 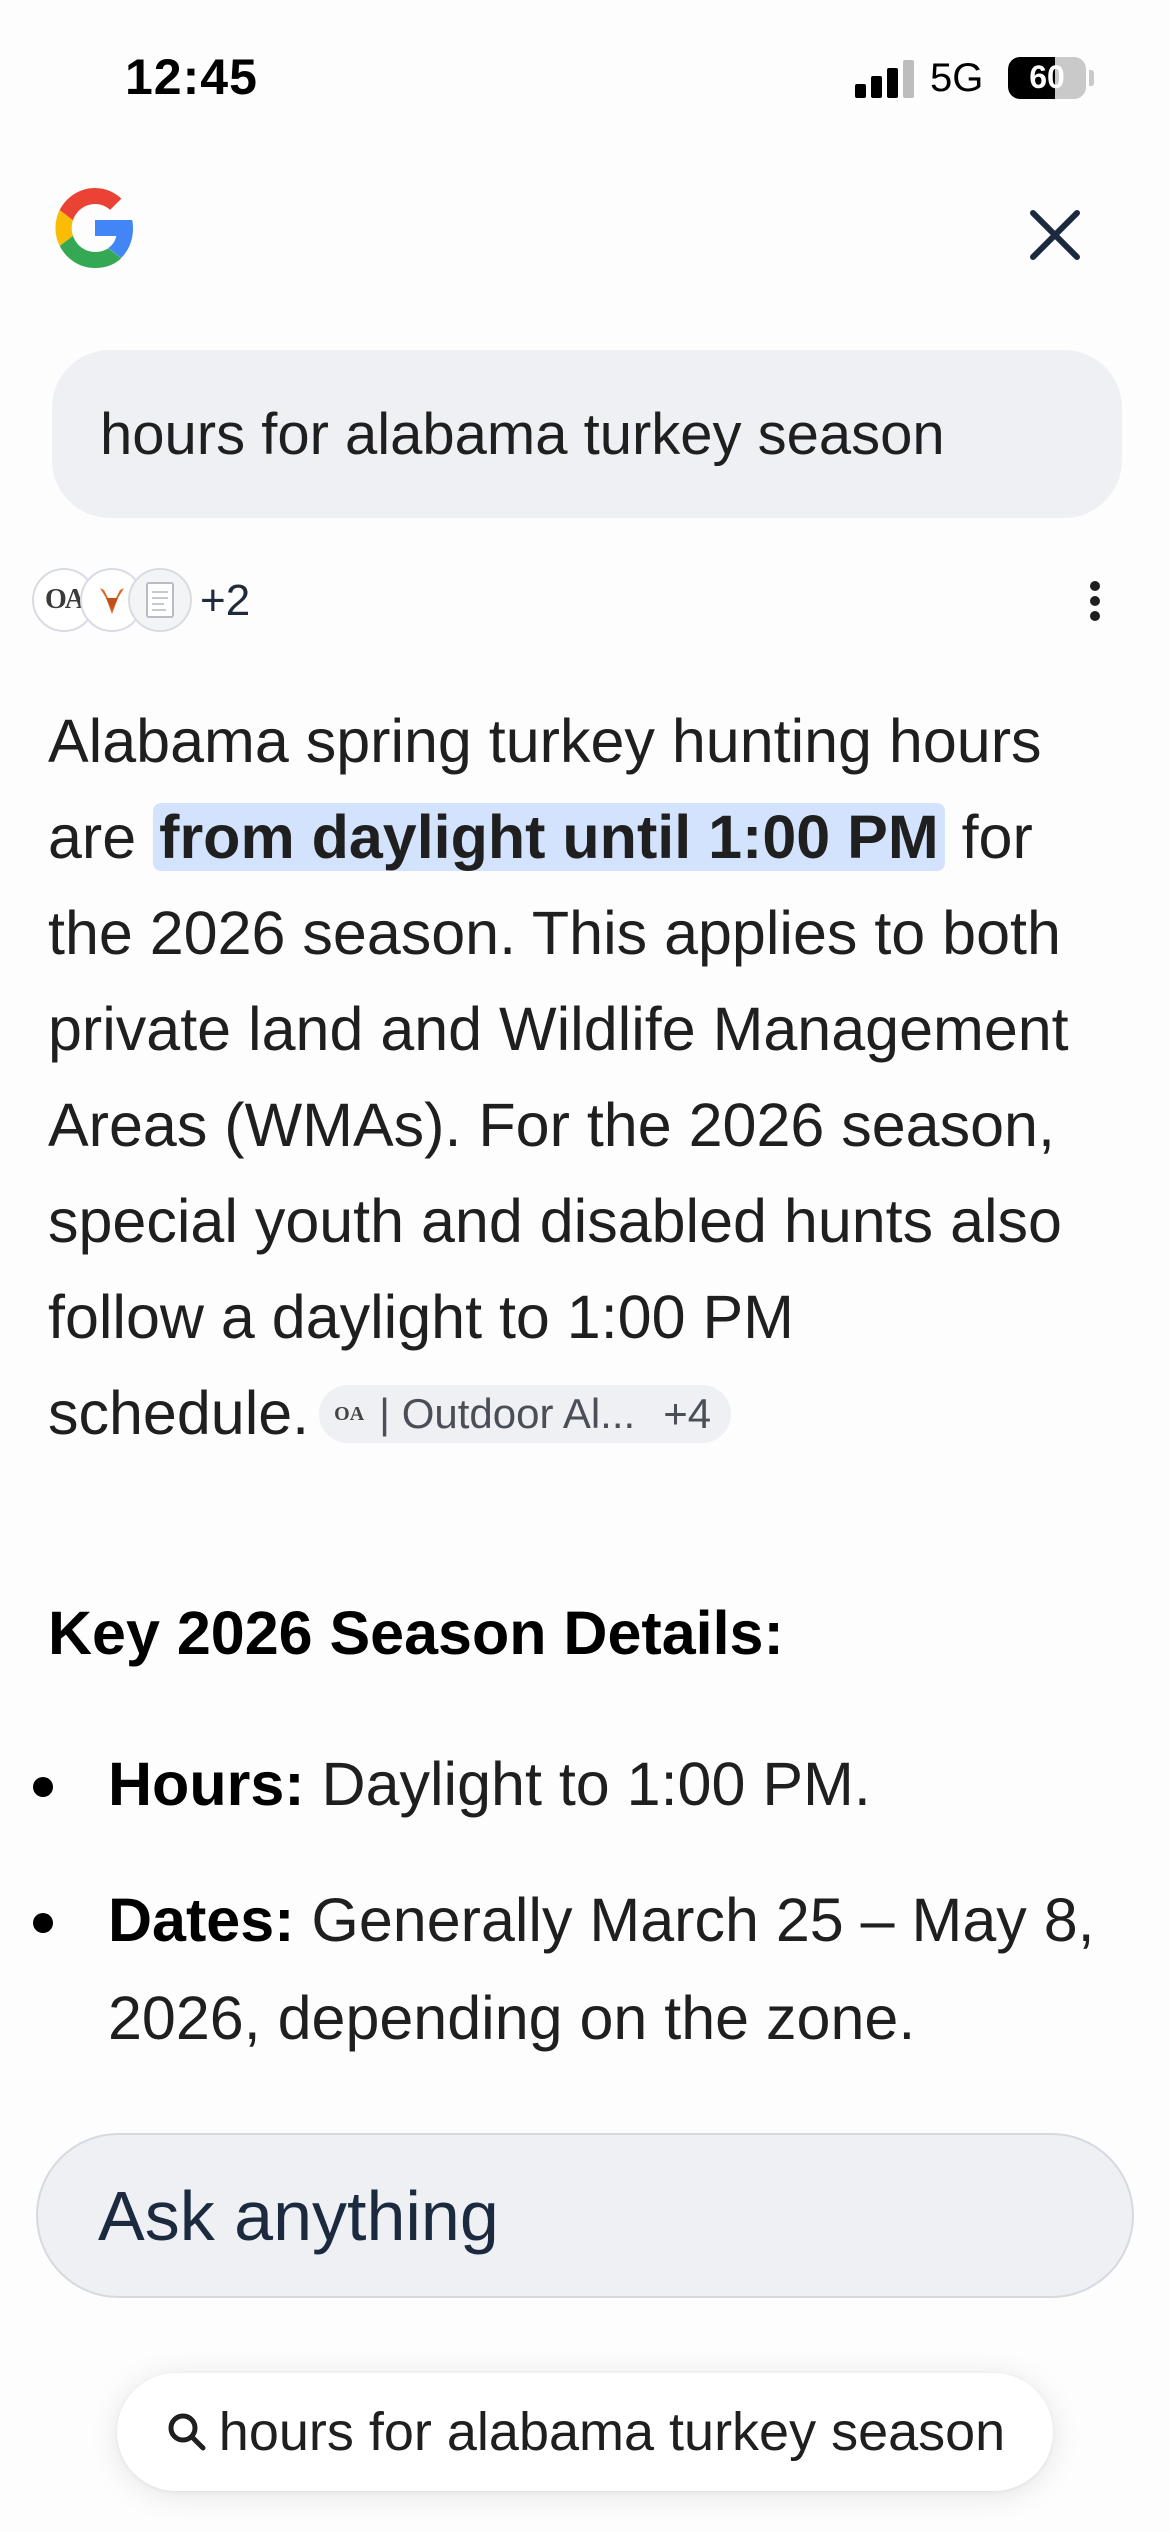 What do you see at coordinates (585, 2215) in the screenshot?
I see `ask-anything-input: Ask anything` at bounding box center [585, 2215].